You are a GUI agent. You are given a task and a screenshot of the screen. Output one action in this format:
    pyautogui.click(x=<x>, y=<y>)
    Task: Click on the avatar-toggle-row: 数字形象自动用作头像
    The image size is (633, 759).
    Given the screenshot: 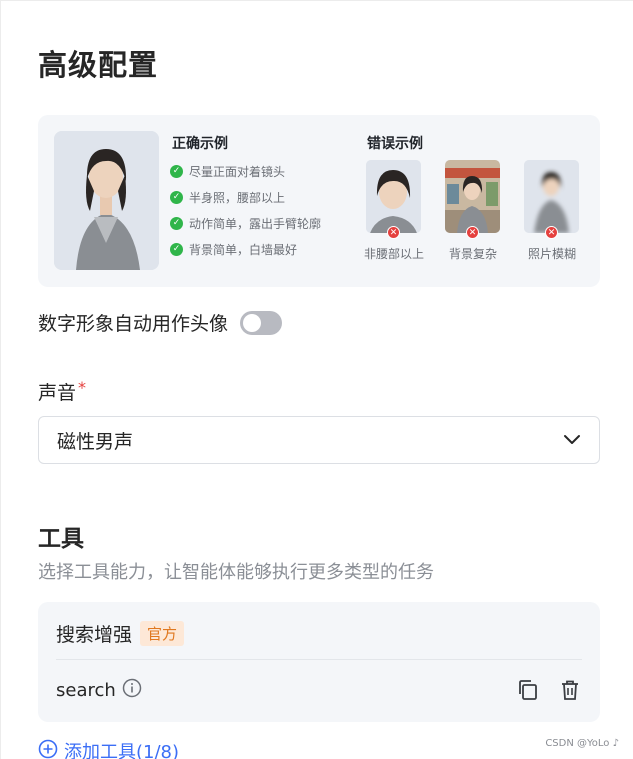 What is the action you would take?
    pyautogui.click(x=160, y=322)
    